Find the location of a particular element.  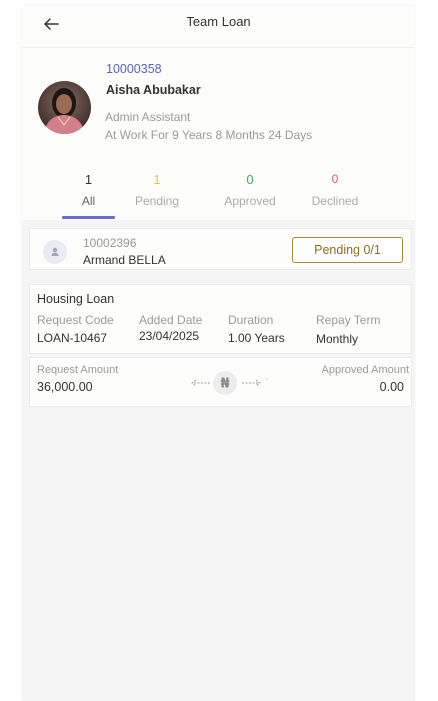

app-header: Team Loan is located at coordinates (218, 27).